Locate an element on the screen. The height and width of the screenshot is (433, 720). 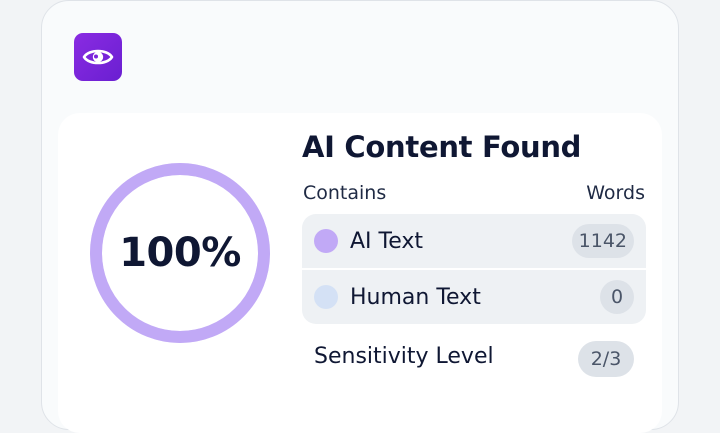
ai-percentage-value: 100% is located at coordinates (180, 253).